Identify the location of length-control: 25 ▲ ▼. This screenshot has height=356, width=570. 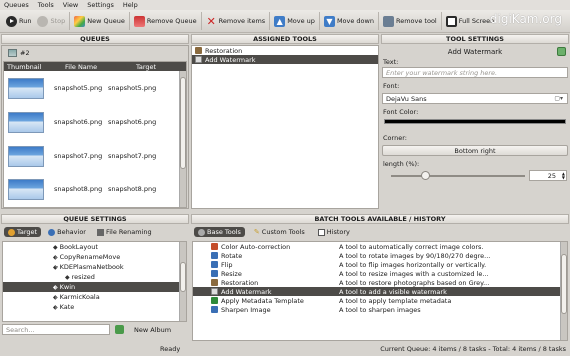
(475, 176).